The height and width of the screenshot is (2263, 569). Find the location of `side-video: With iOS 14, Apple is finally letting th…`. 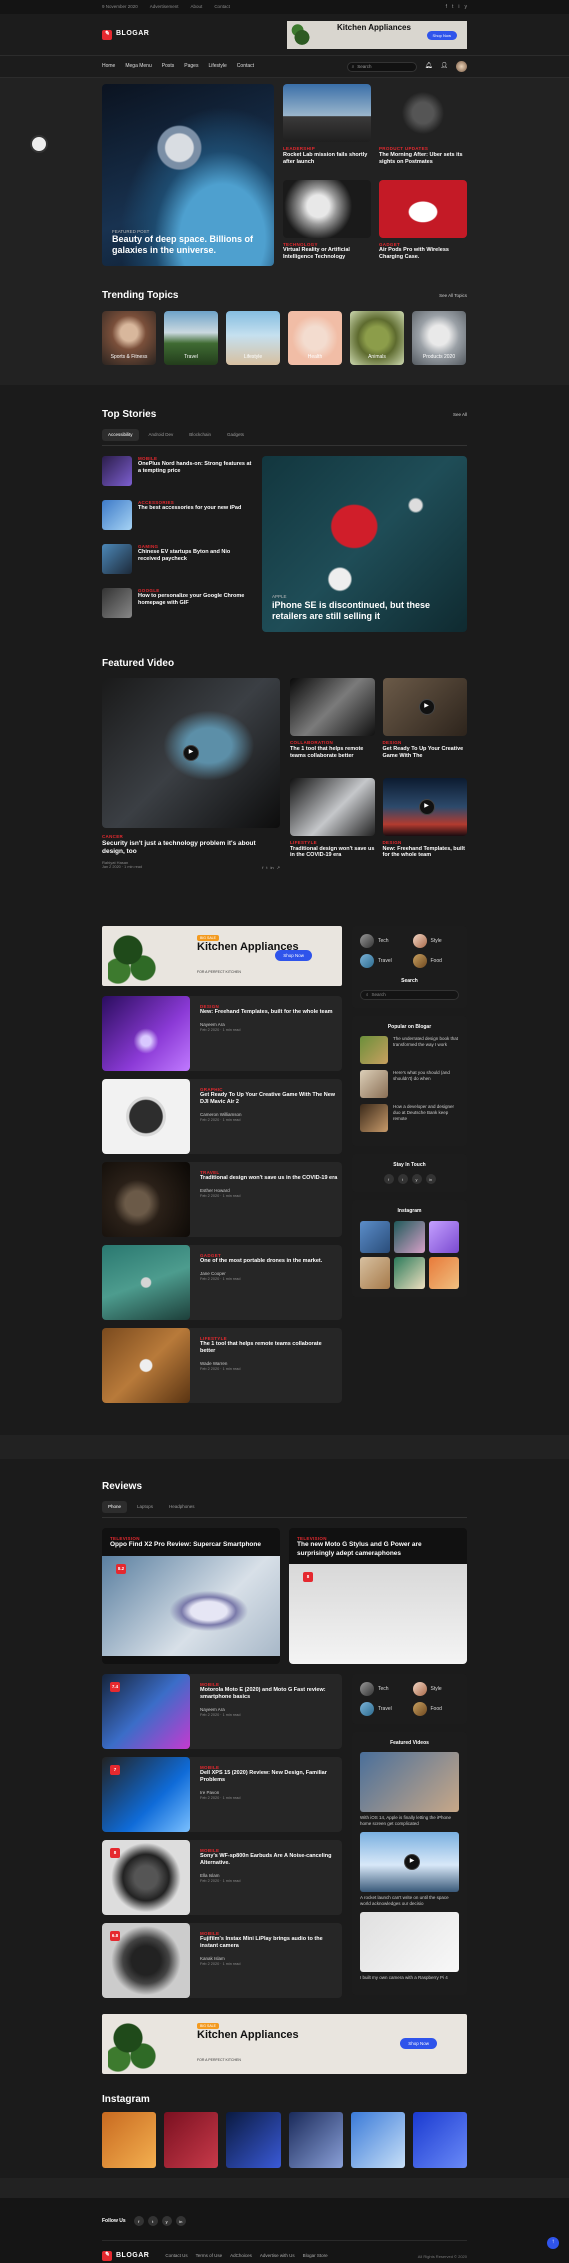

side-video: With iOS 14, Apple is finally letting th… is located at coordinates (409, 1788).